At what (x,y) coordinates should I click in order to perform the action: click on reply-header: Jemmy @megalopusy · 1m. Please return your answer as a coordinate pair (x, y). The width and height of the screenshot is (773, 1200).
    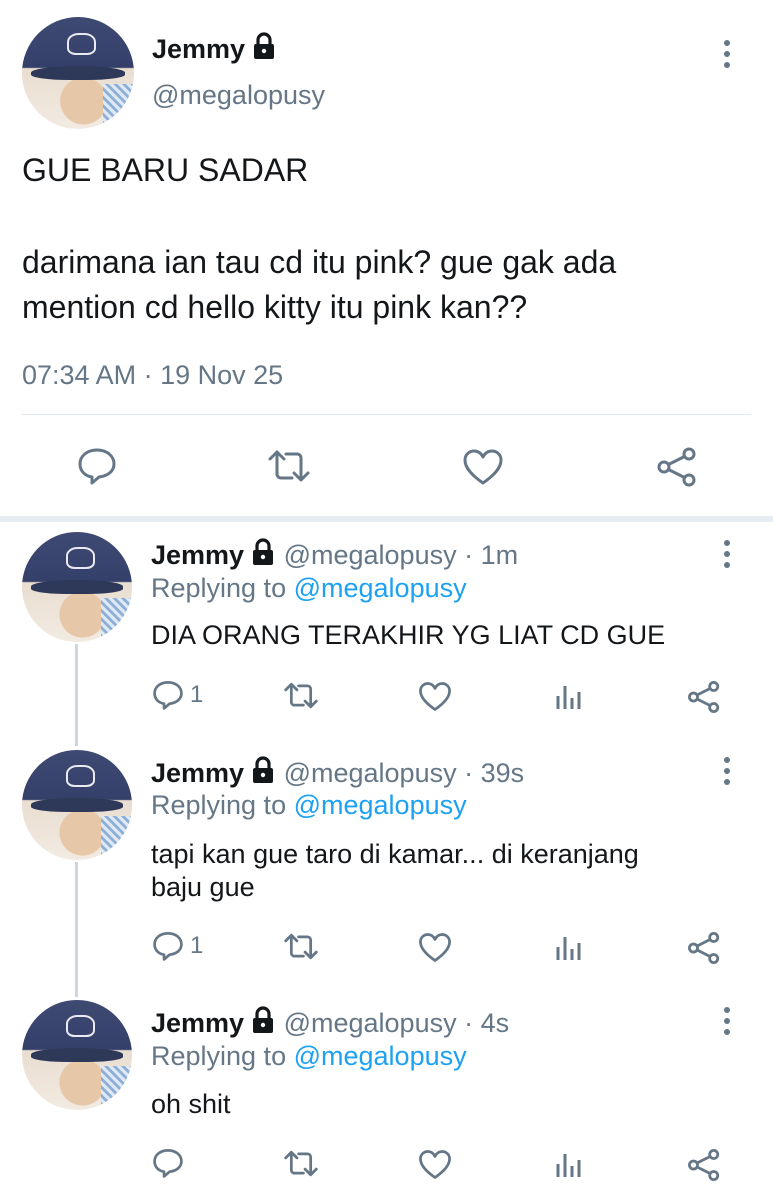
    Looking at the image, I should click on (334, 554).